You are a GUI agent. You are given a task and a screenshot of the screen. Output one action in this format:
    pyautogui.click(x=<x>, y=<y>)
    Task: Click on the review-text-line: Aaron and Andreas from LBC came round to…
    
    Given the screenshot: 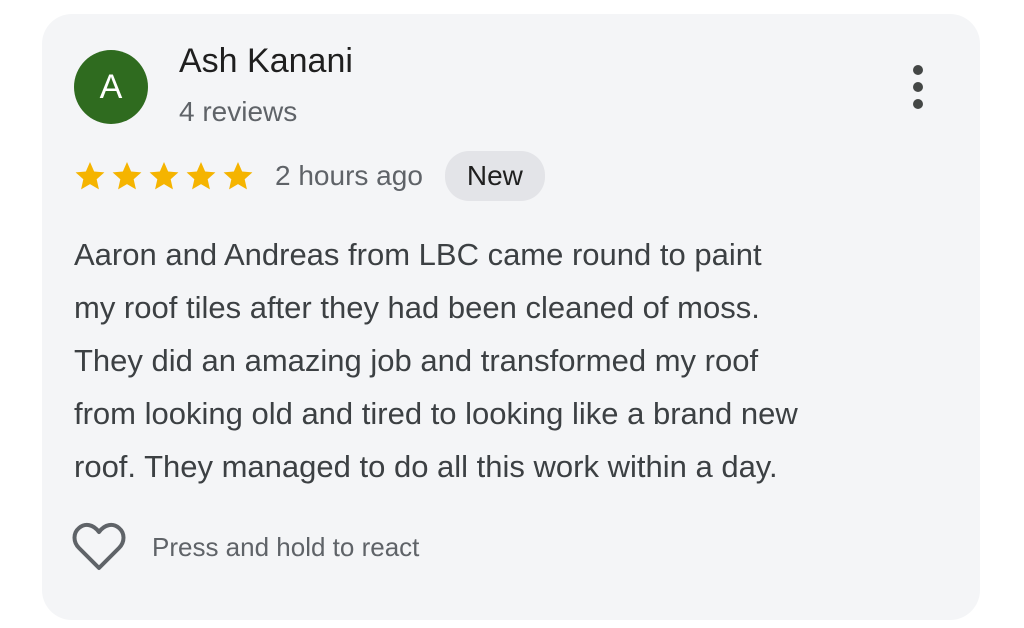 What is the action you would take?
    pyautogui.click(x=418, y=254)
    